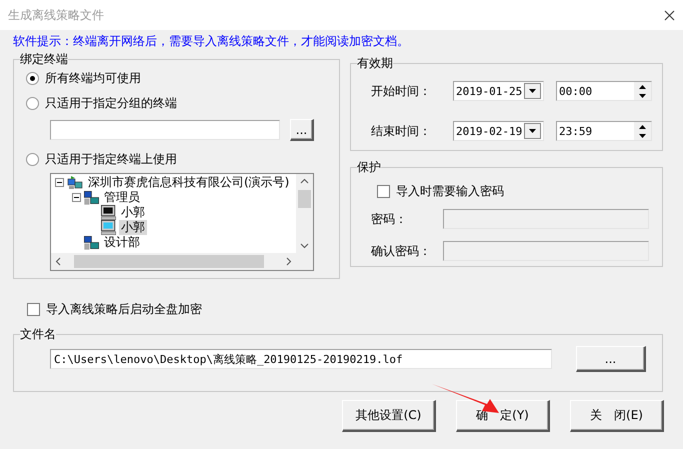 The width and height of the screenshot is (683, 449). What do you see at coordinates (375, 63) in the screenshot?
I see `group-title: 有效期` at bounding box center [375, 63].